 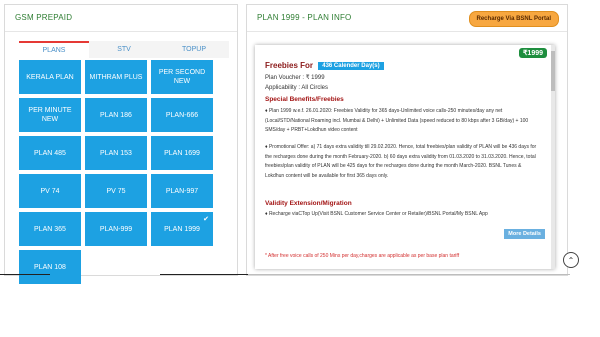 I want to click on plan-button: MITHRAM PLUS, so click(x=116, y=77).